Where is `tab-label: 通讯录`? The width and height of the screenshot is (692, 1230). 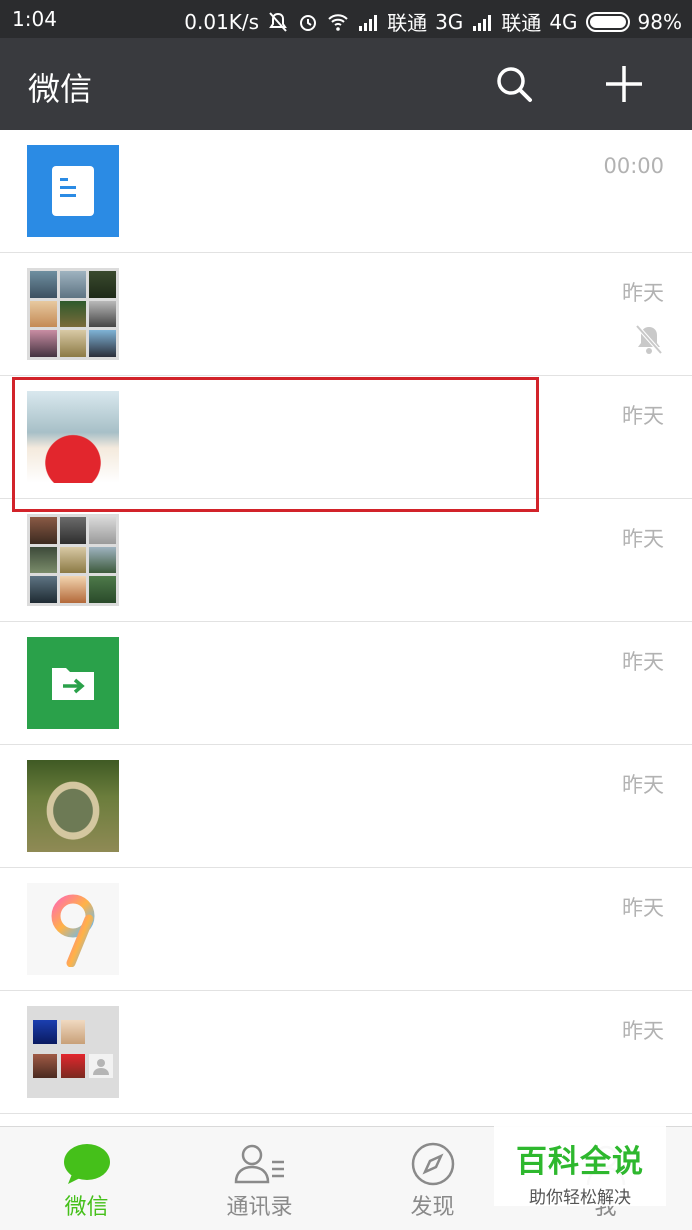 tab-label: 通讯录 is located at coordinates (259, 1207).